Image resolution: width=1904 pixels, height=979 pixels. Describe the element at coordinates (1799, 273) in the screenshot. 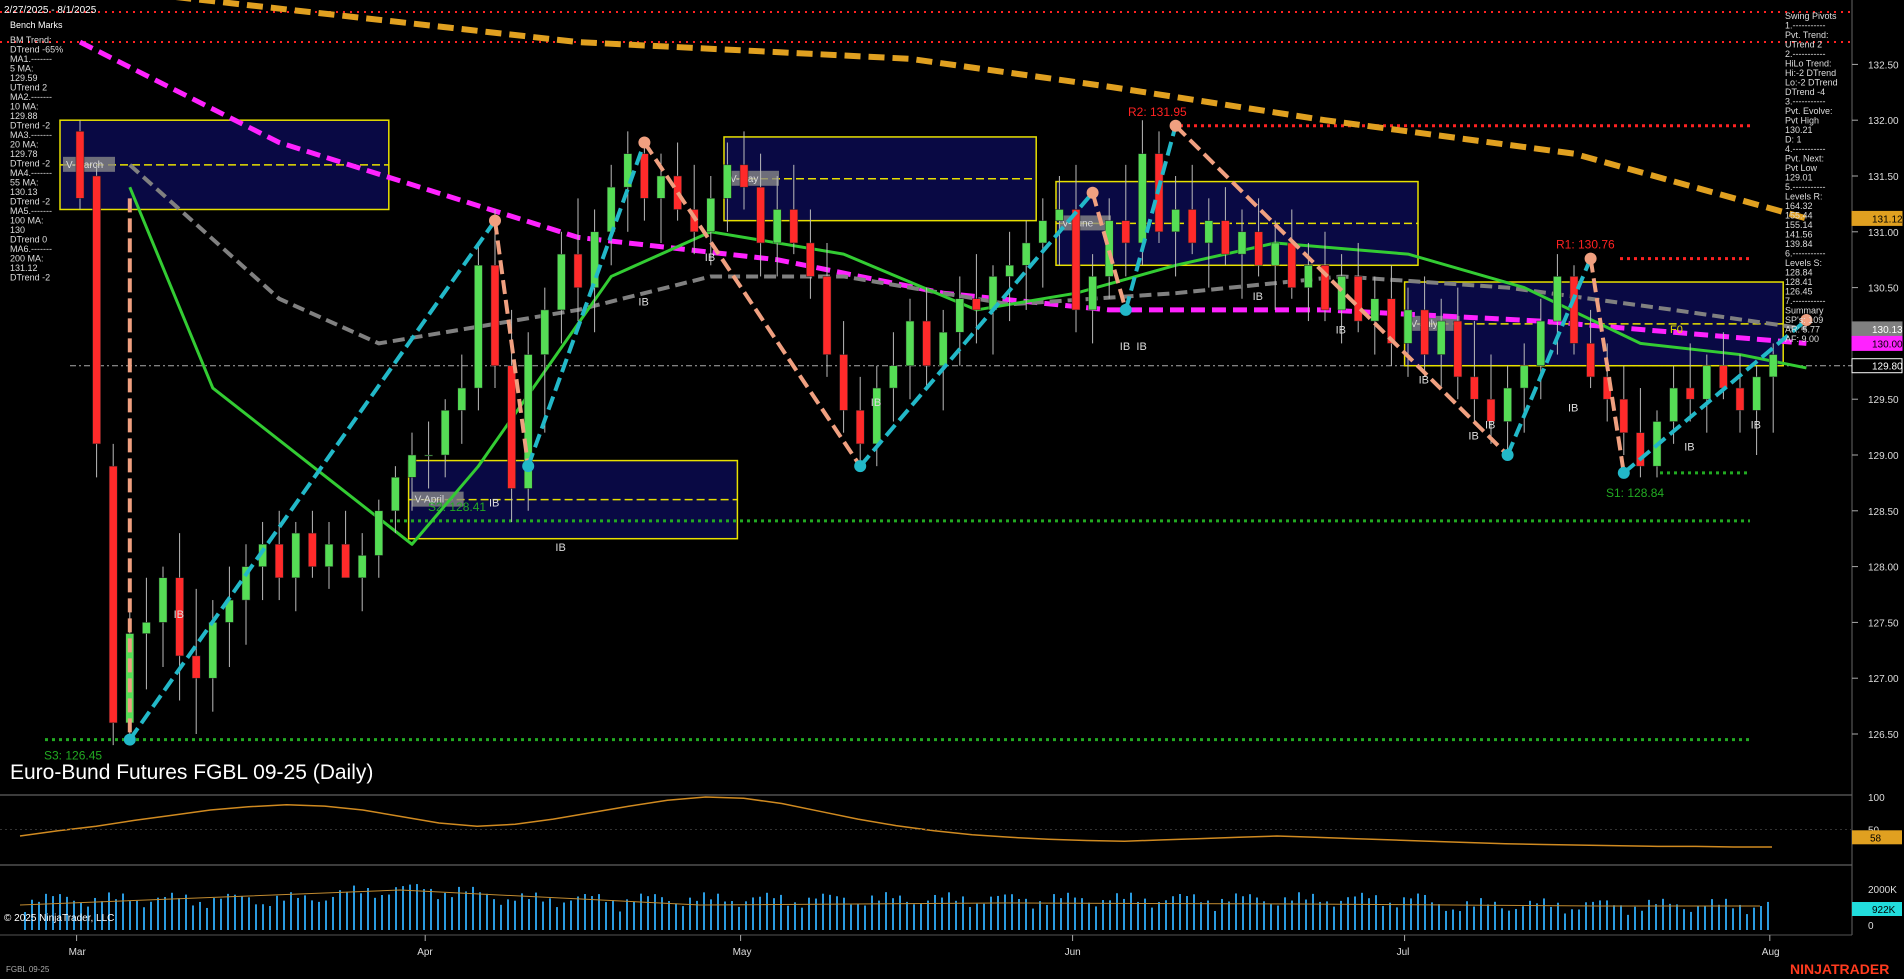

I see `swing-pivot-line: 128.84` at that location.